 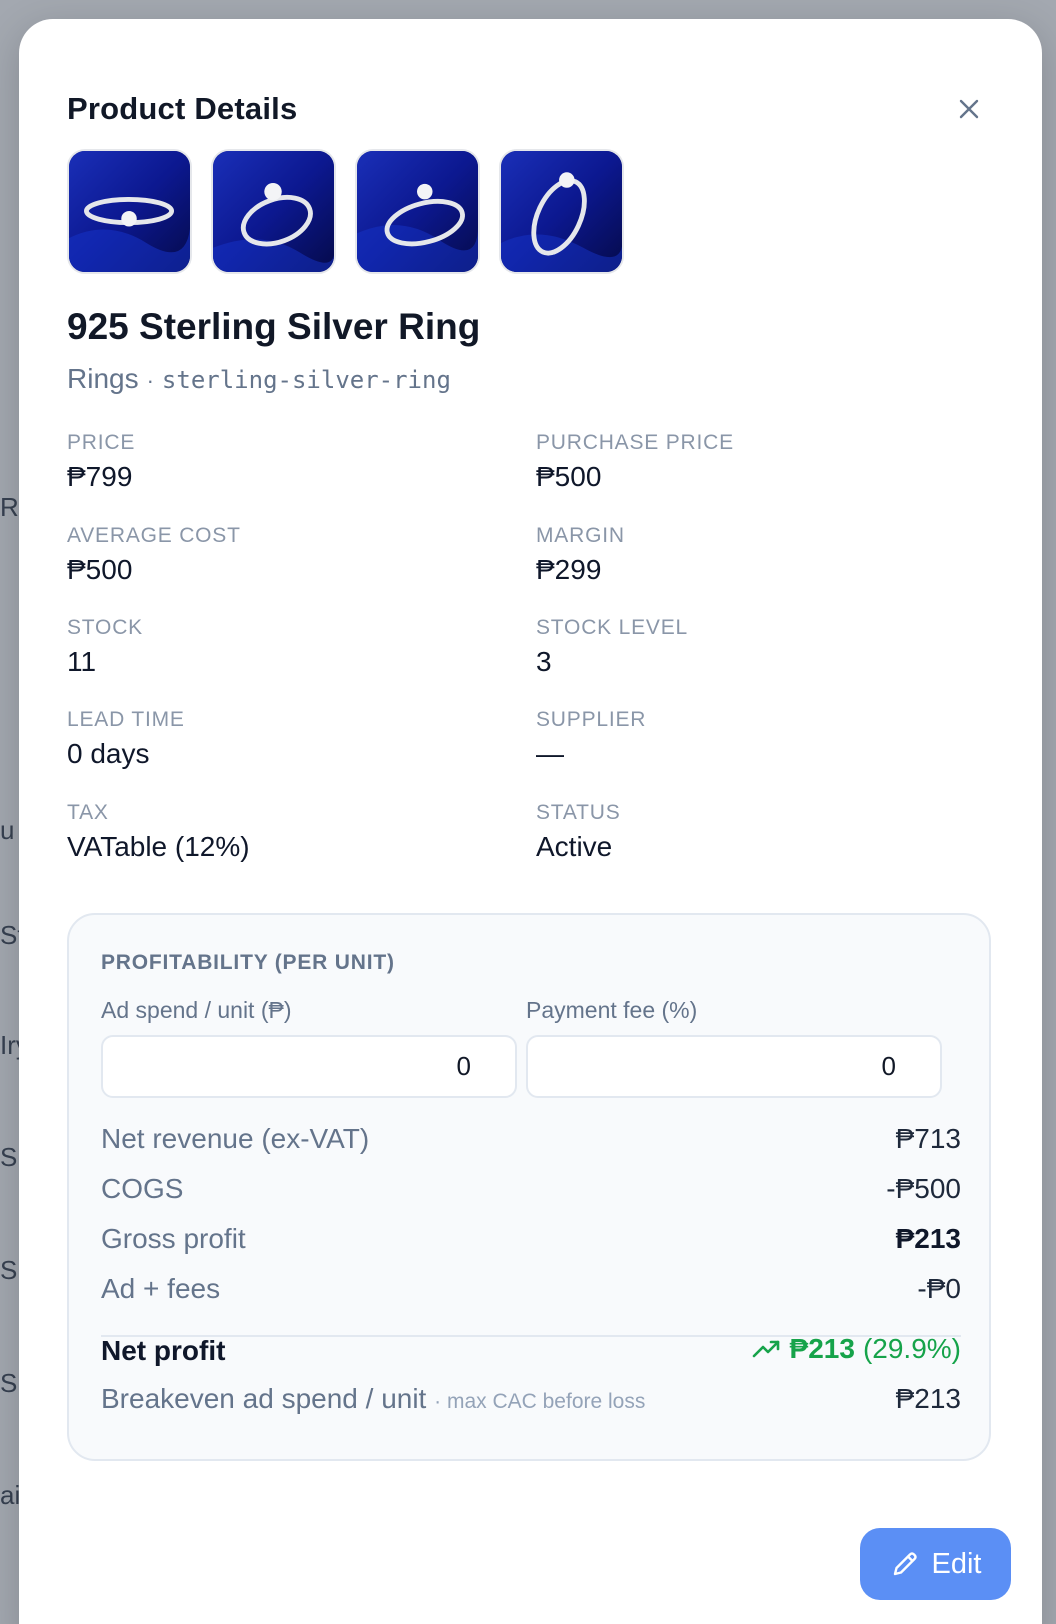 I want to click on net-revenue-label: Net revenue (ex-VAT), so click(x=235, y=1138).